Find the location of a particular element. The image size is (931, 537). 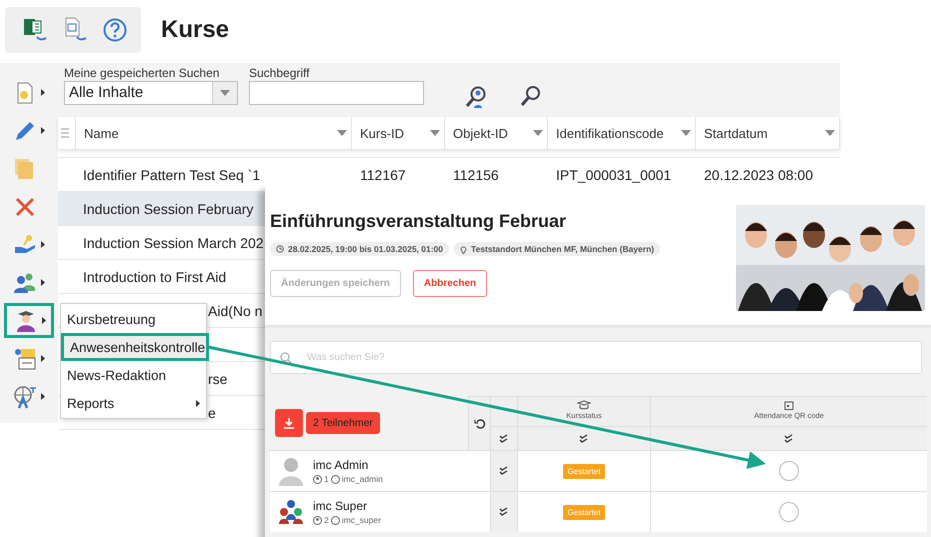

participant-login: imc_admin is located at coordinates (362, 479).